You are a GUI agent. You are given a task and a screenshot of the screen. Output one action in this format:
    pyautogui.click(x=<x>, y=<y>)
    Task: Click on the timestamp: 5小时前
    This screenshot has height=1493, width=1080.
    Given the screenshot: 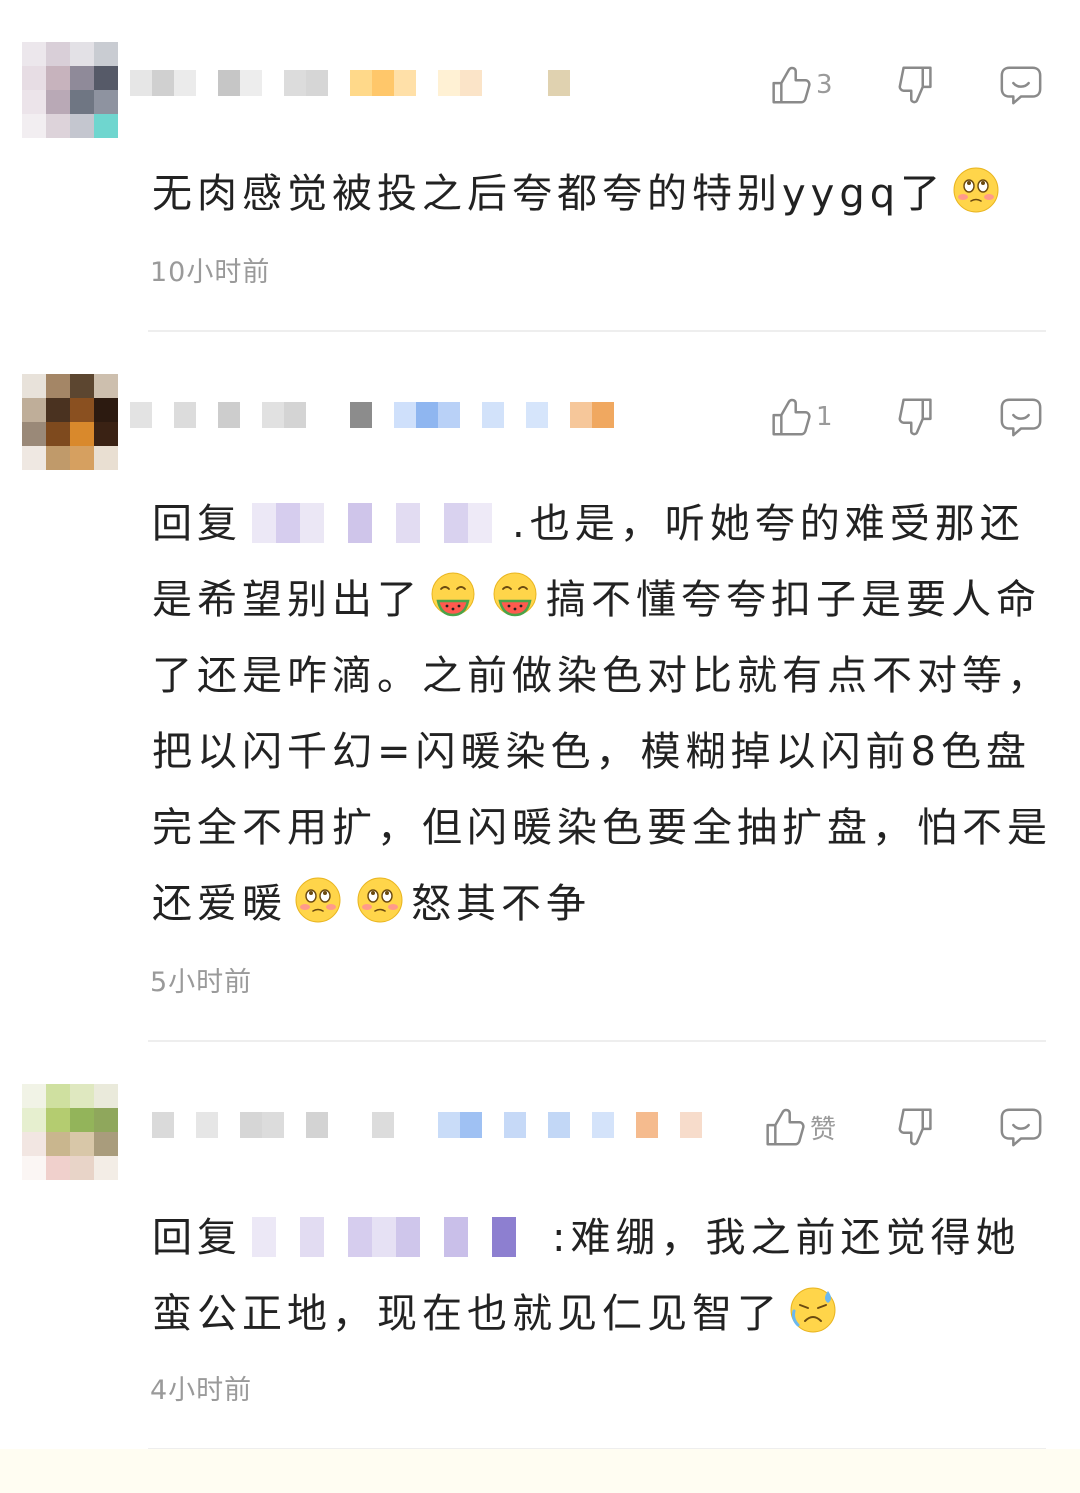 What is the action you would take?
    pyautogui.click(x=201, y=982)
    